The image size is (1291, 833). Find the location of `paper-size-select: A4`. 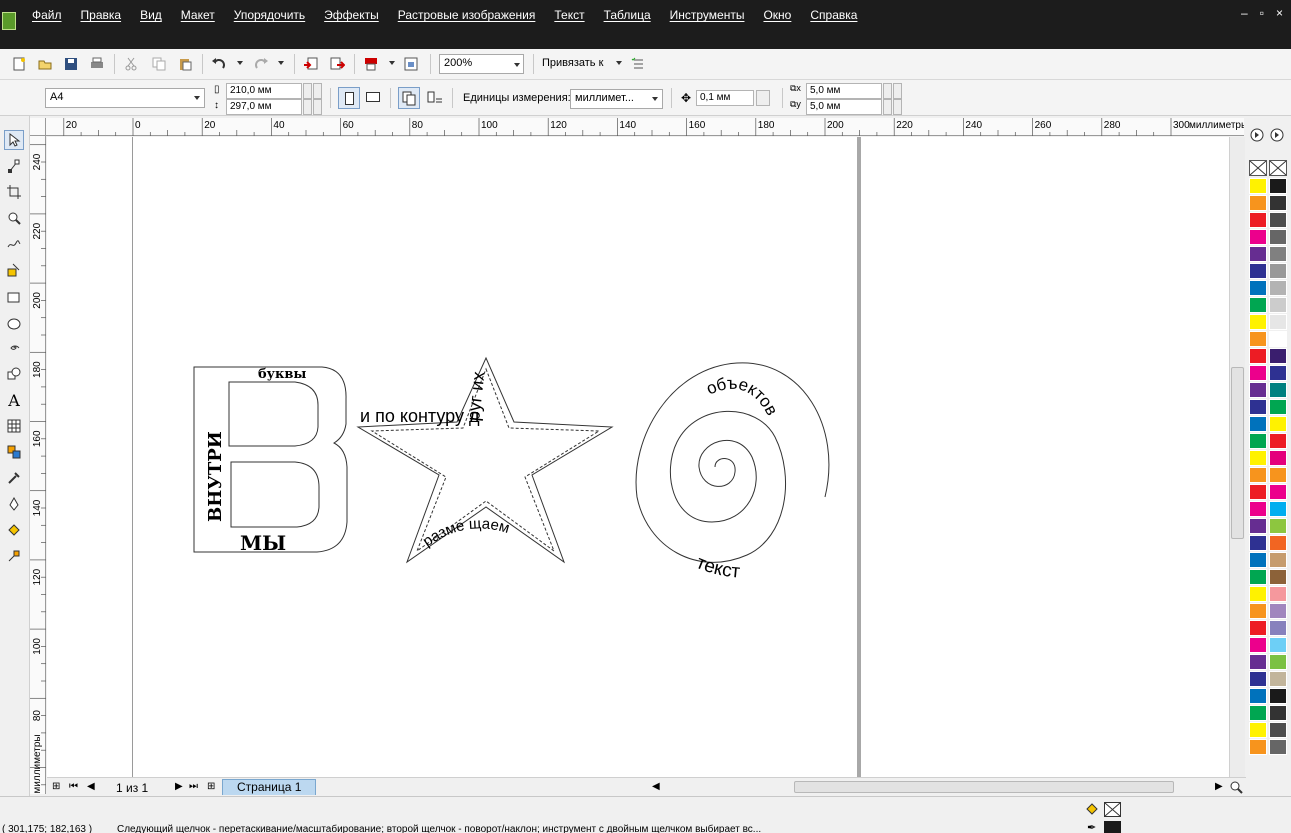

paper-size-select: A4 is located at coordinates (125, 98).